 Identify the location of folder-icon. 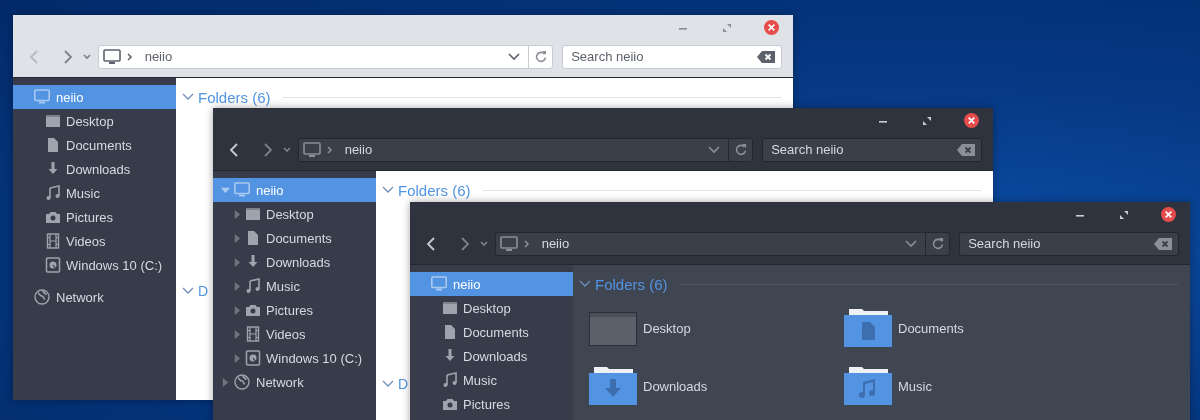
(613, 386).